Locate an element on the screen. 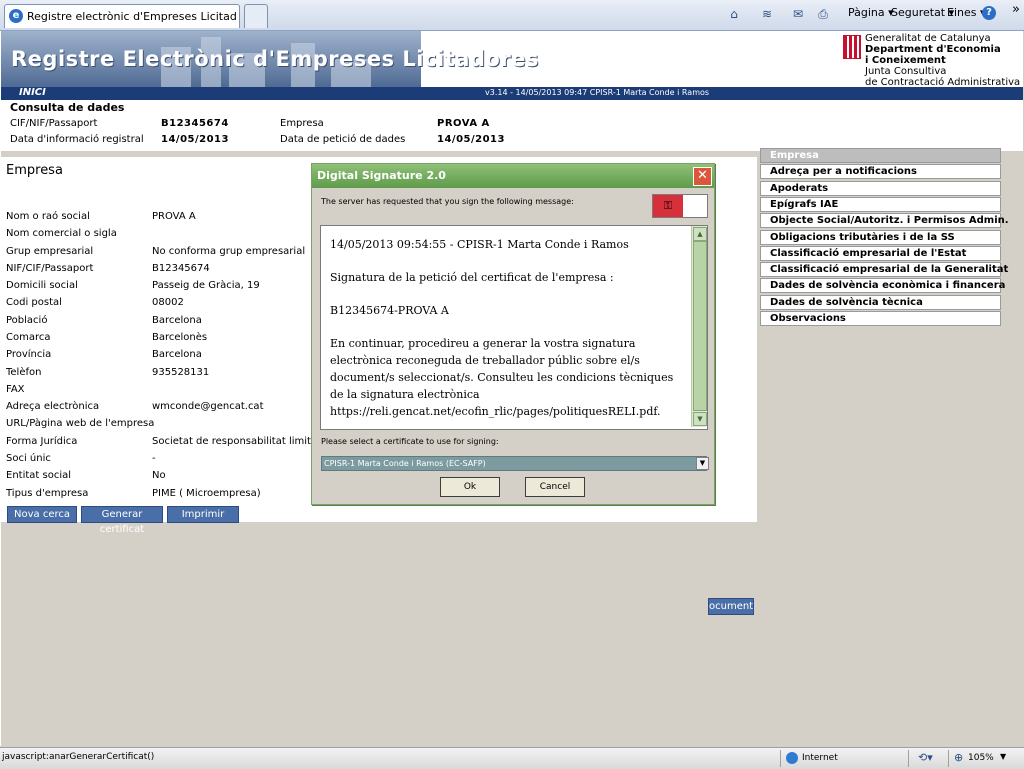 This screenshot has width=1024, height=769. more-commands-icon: » is located at coordinates (1016, 9).